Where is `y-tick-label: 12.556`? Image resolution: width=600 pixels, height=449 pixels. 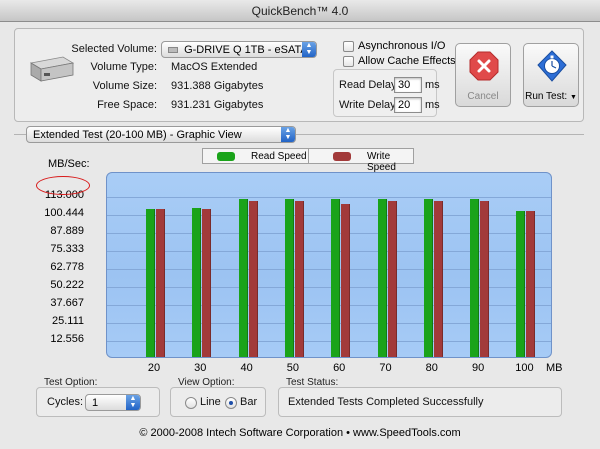 y-tick-label: 12.556 is located at coordinates (67, 339).